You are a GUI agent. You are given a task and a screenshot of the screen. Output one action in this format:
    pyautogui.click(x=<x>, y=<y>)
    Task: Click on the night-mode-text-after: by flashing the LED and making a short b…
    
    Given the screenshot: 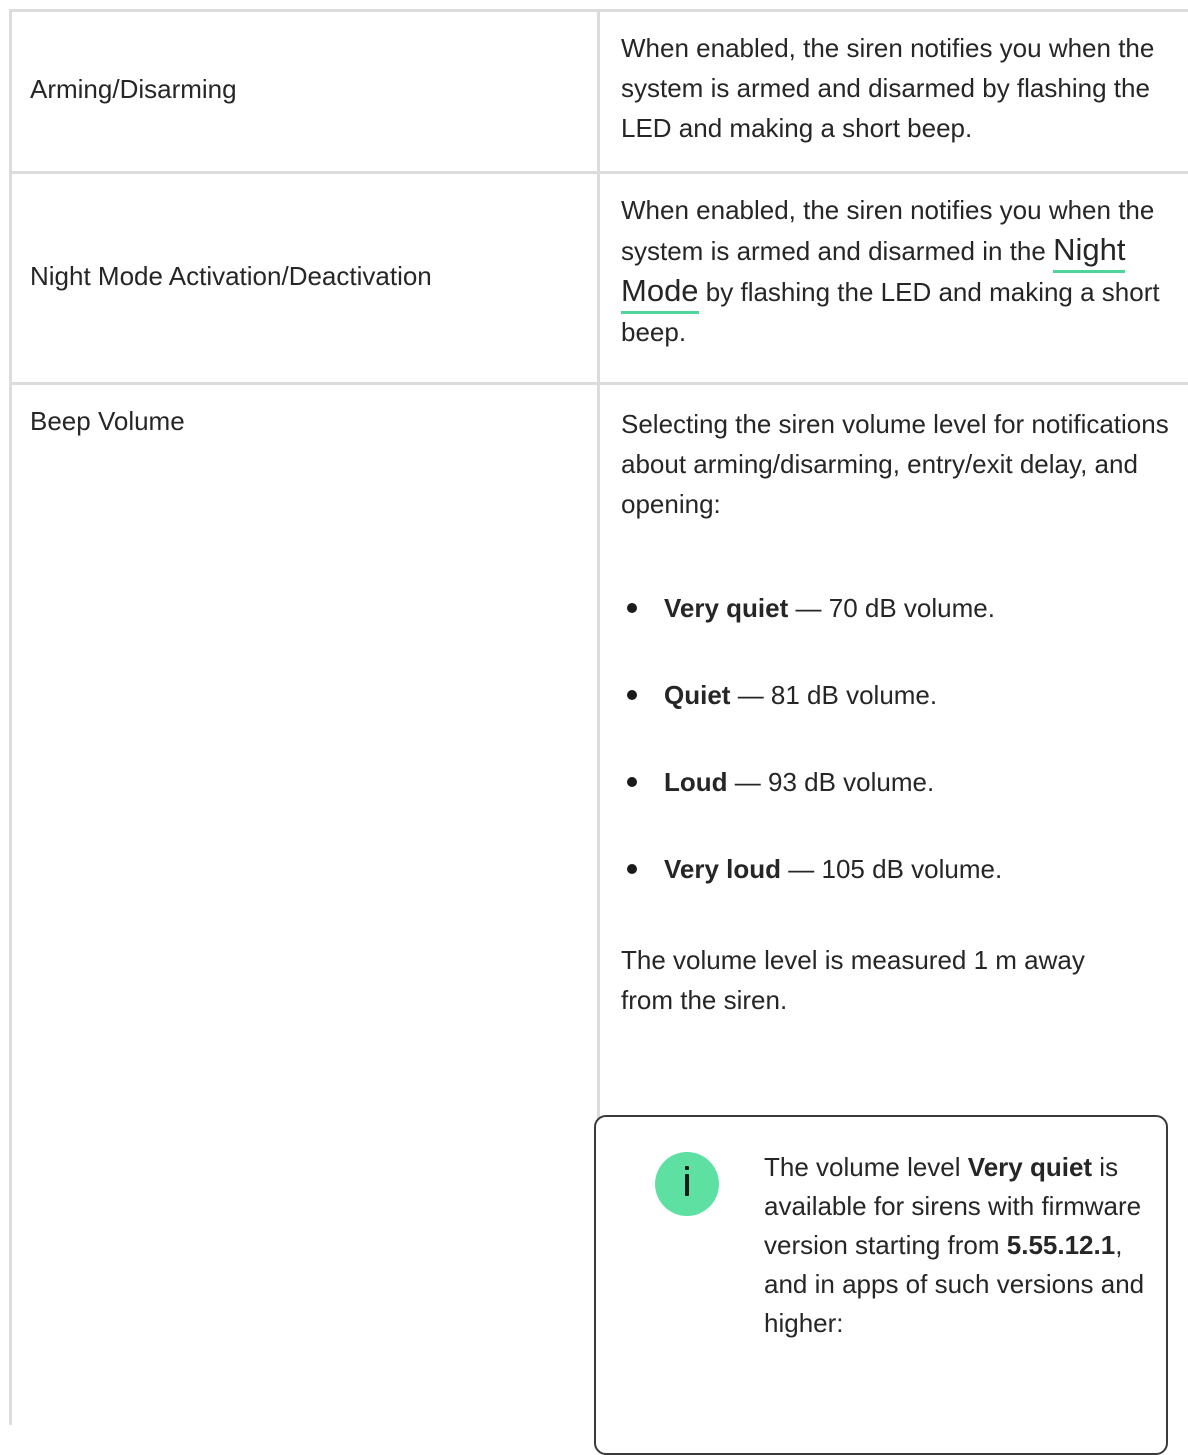 What is the action you would take?
    pyautogui.click(x=890, y=312)
    